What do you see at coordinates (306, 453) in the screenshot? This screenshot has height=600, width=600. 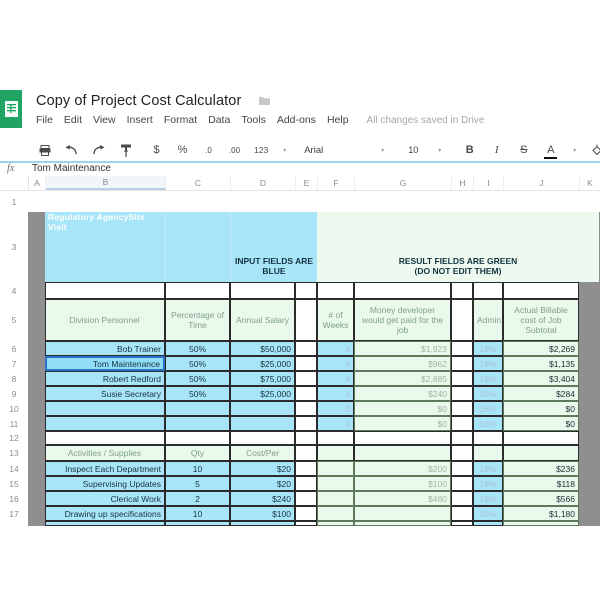 I see `cell-E13` at bounding box center [306, 453].